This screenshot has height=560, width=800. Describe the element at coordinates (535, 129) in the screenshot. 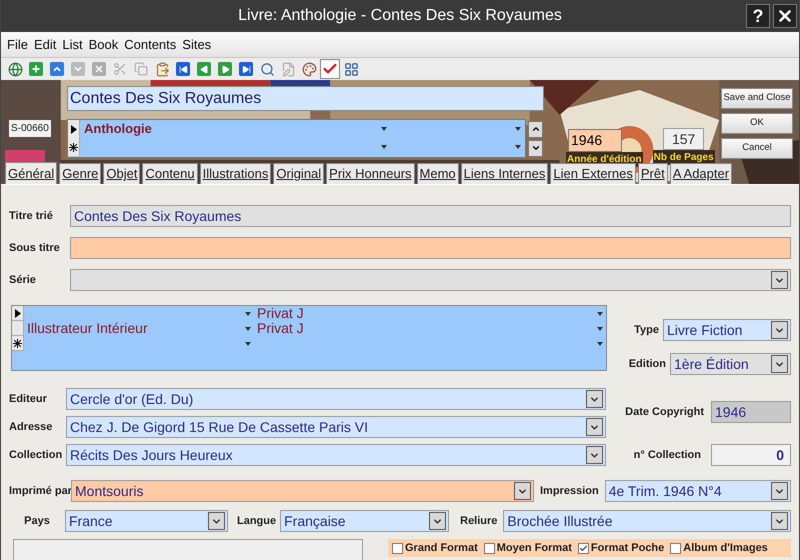

I see `scroll-up-button` at that location.